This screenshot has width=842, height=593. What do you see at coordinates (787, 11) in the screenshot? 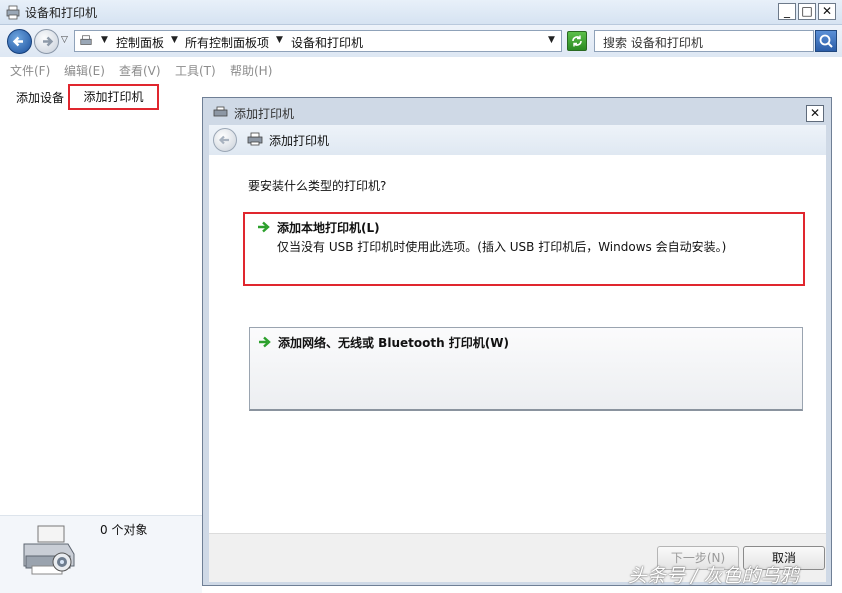
I see `minimize-button: _` at bounding box center [787, 11].